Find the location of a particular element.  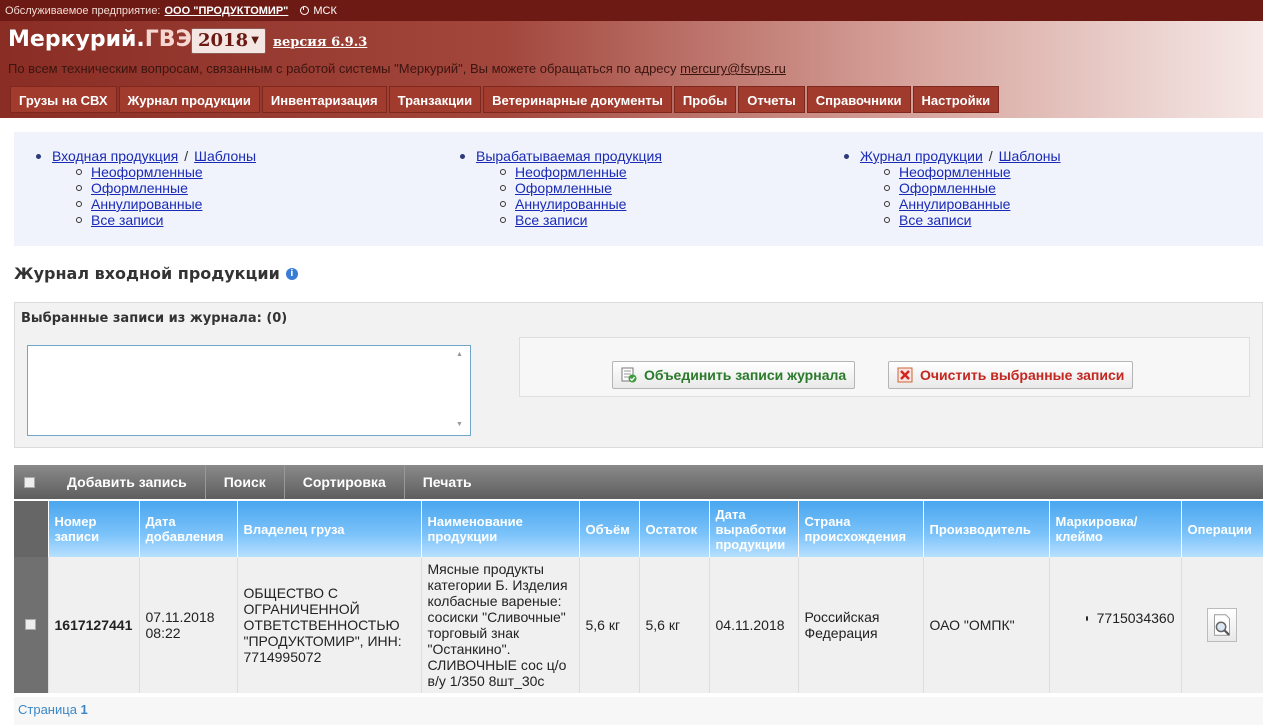

row-select-cell is located at coordinates (31, 625).